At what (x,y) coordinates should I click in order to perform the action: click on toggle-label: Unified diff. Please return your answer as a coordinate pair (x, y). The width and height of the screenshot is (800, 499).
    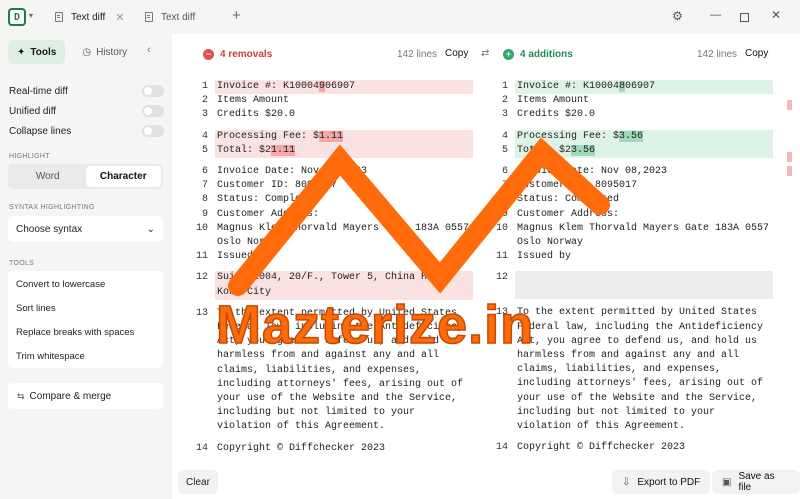
    Looking at the image, I should click on (33, 111).